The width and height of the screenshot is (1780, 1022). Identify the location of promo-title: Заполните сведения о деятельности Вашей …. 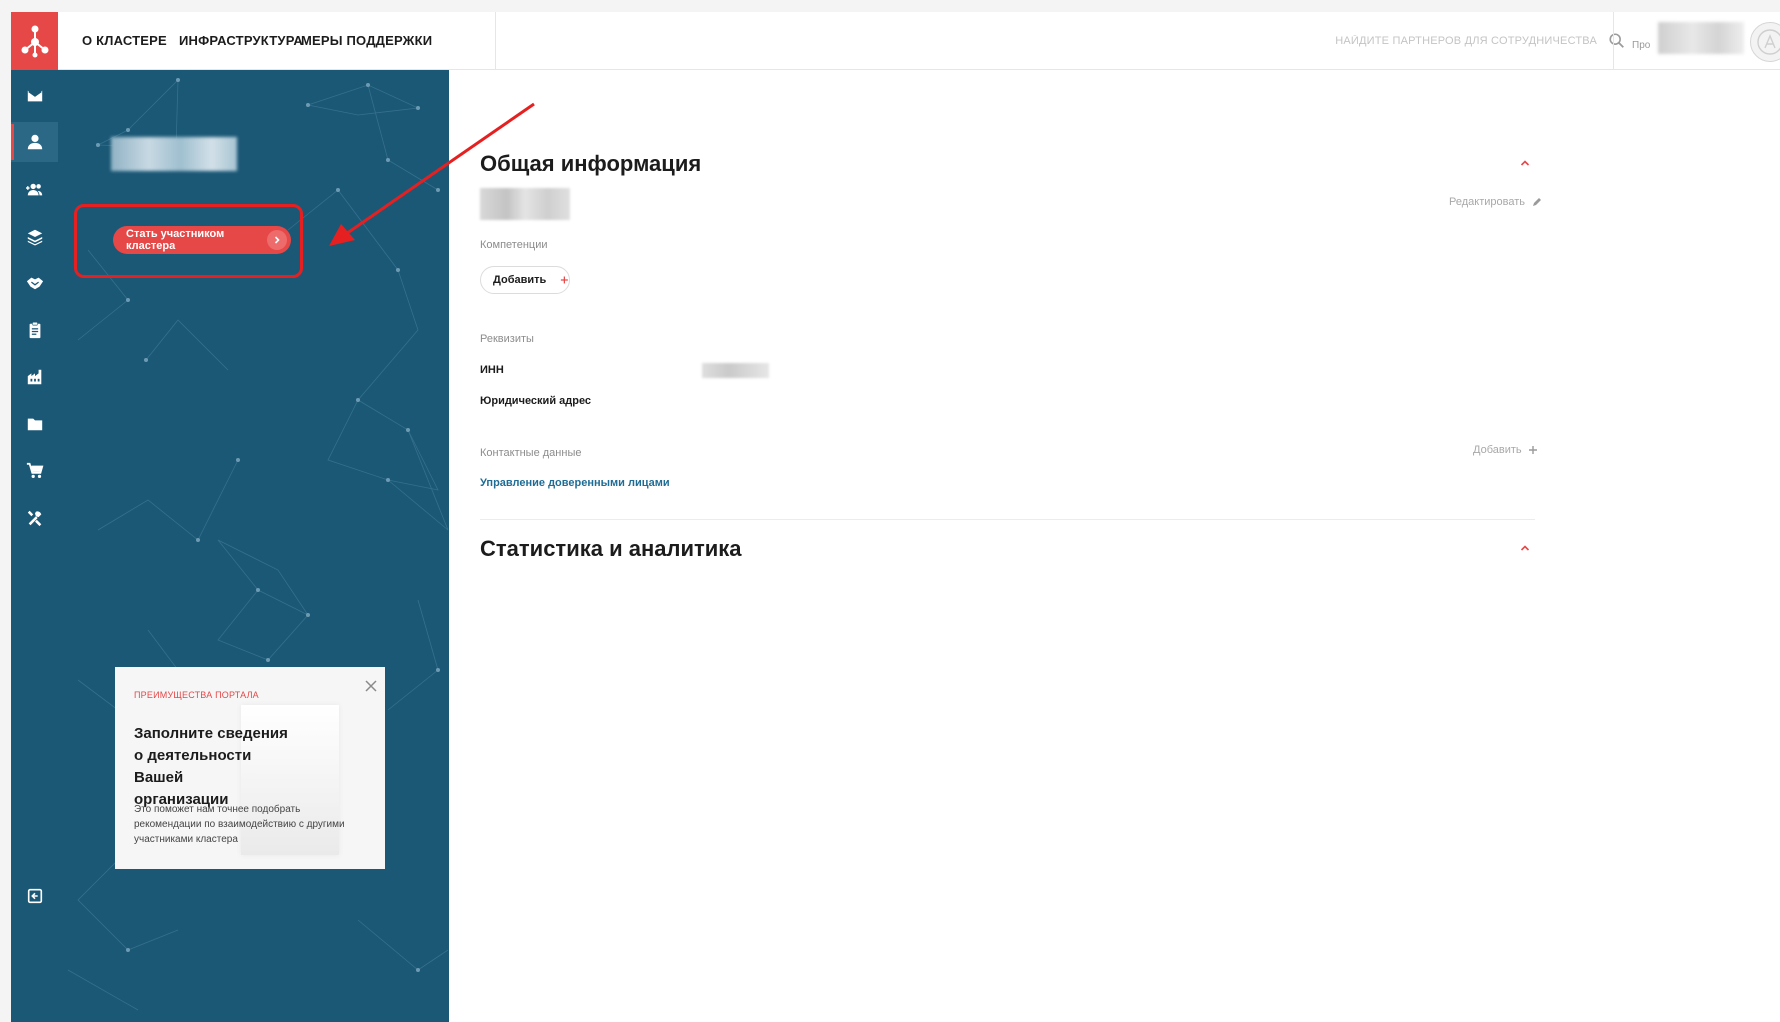
(219, 767).